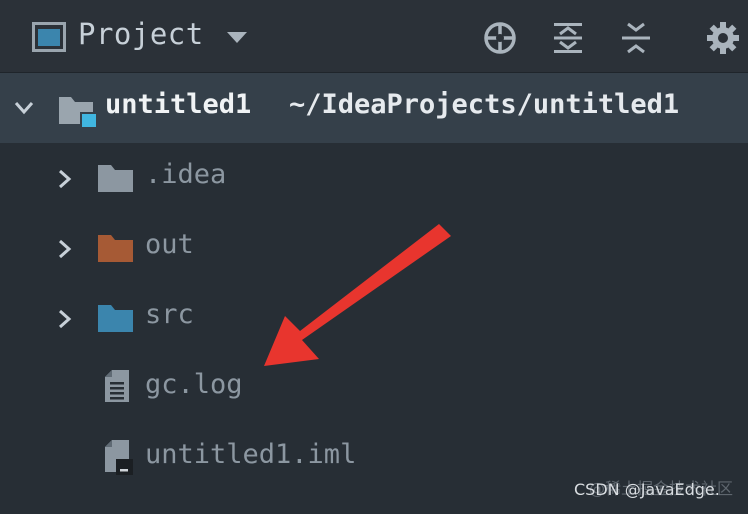 Image resolution: width=748 pixels, height=514 pixels. I want to click on module-file-icon, so click(119, 457).